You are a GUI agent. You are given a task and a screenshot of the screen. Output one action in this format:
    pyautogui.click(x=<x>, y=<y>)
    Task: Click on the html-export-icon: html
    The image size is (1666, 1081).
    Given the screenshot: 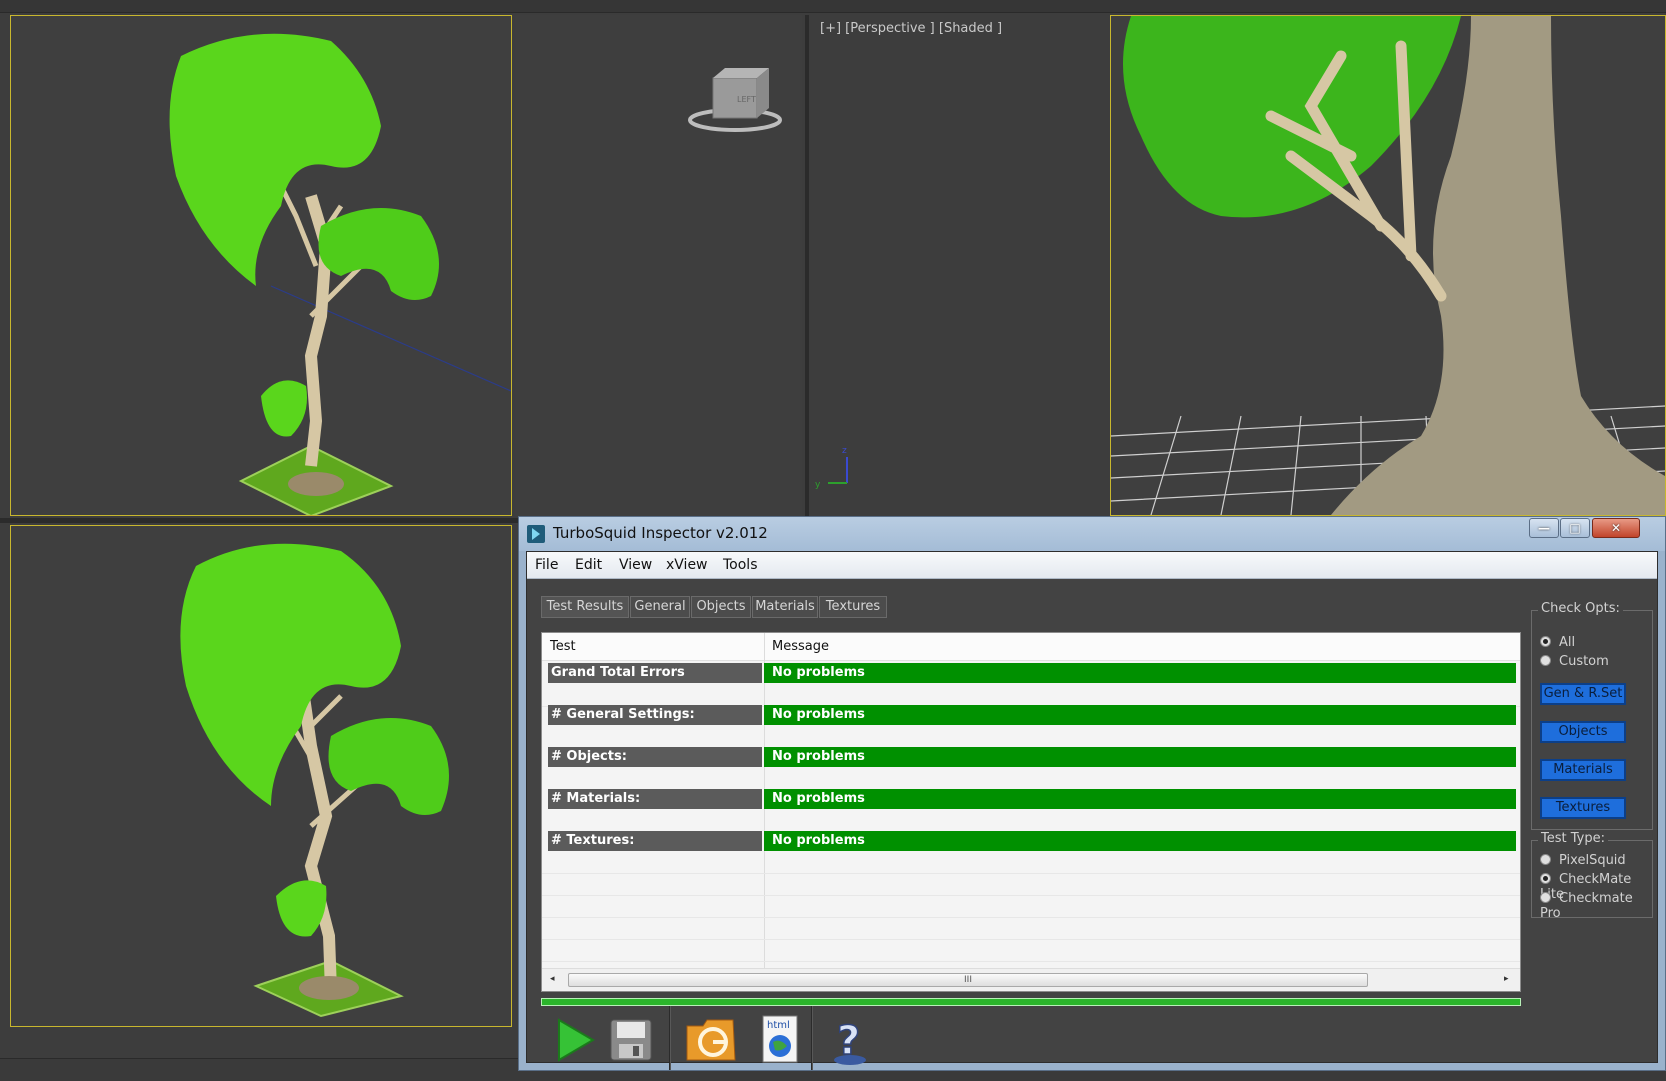 What is the action you would take?
    pyautogui.click(x=780, y=1040)
    